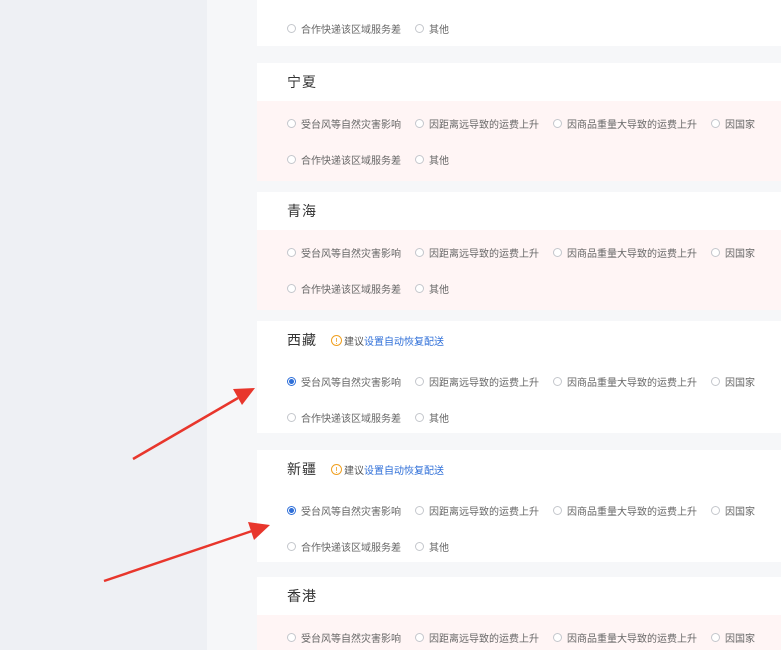 The height and width of the screenshot is (650, 781). I want to click on annotation-arrow-tibet, so click(185, 428).